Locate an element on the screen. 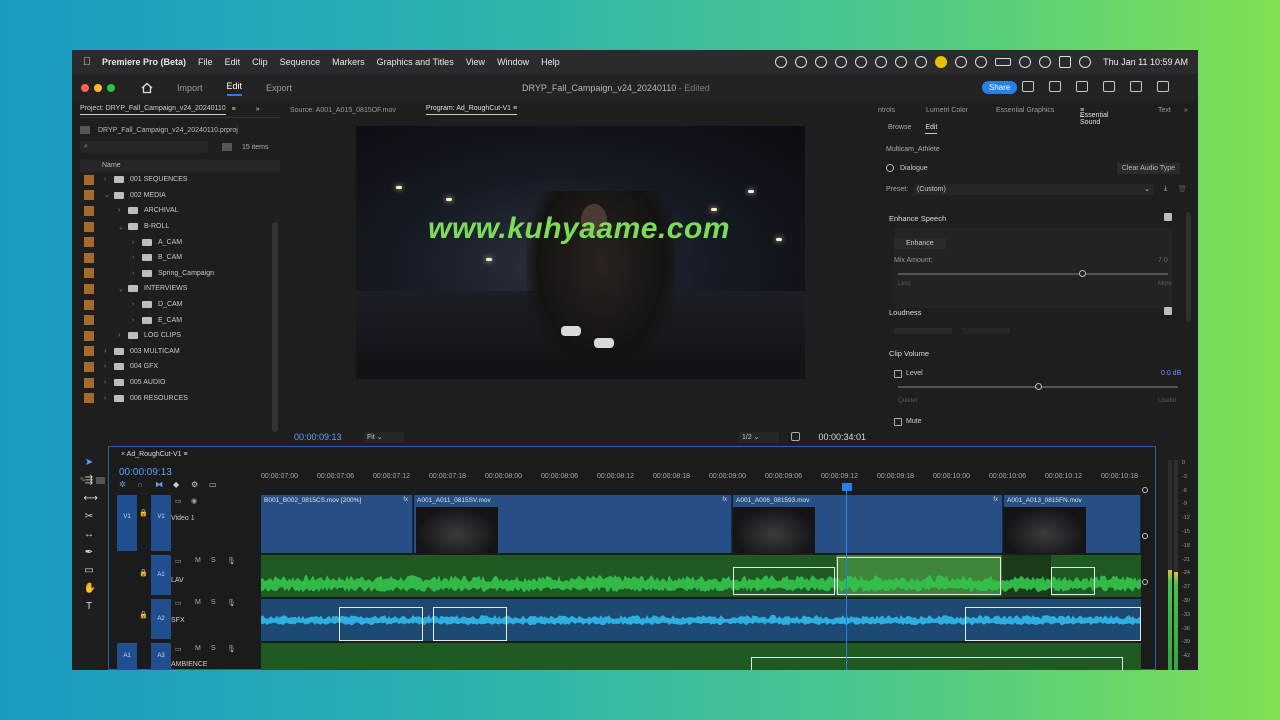 The width and height of the screenshot is (1280, 720). timeline-timecode: 00:00:09:13 is located at coordinates (145, 472).